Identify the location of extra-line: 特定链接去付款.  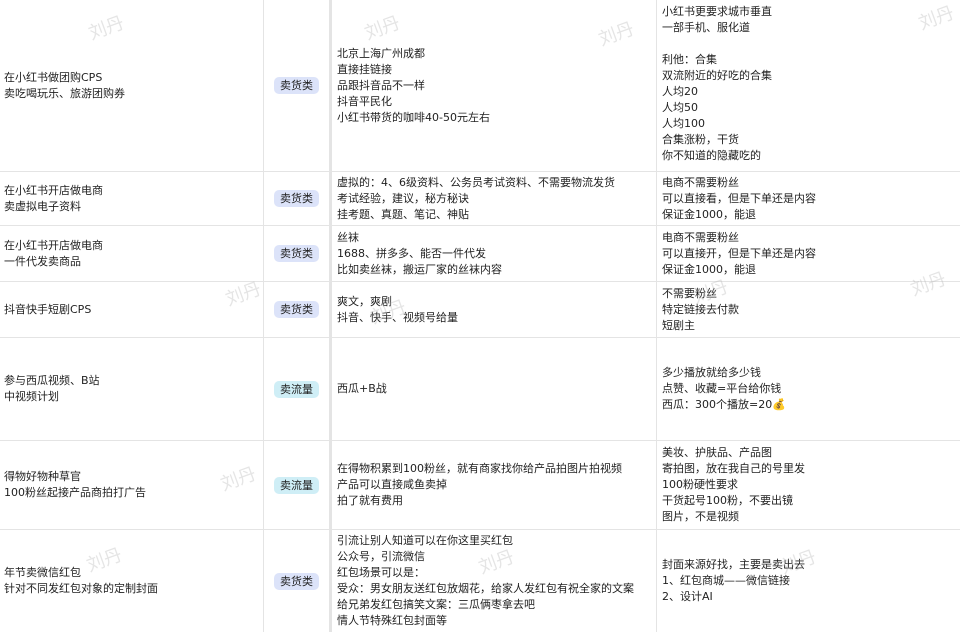
(700, 309).